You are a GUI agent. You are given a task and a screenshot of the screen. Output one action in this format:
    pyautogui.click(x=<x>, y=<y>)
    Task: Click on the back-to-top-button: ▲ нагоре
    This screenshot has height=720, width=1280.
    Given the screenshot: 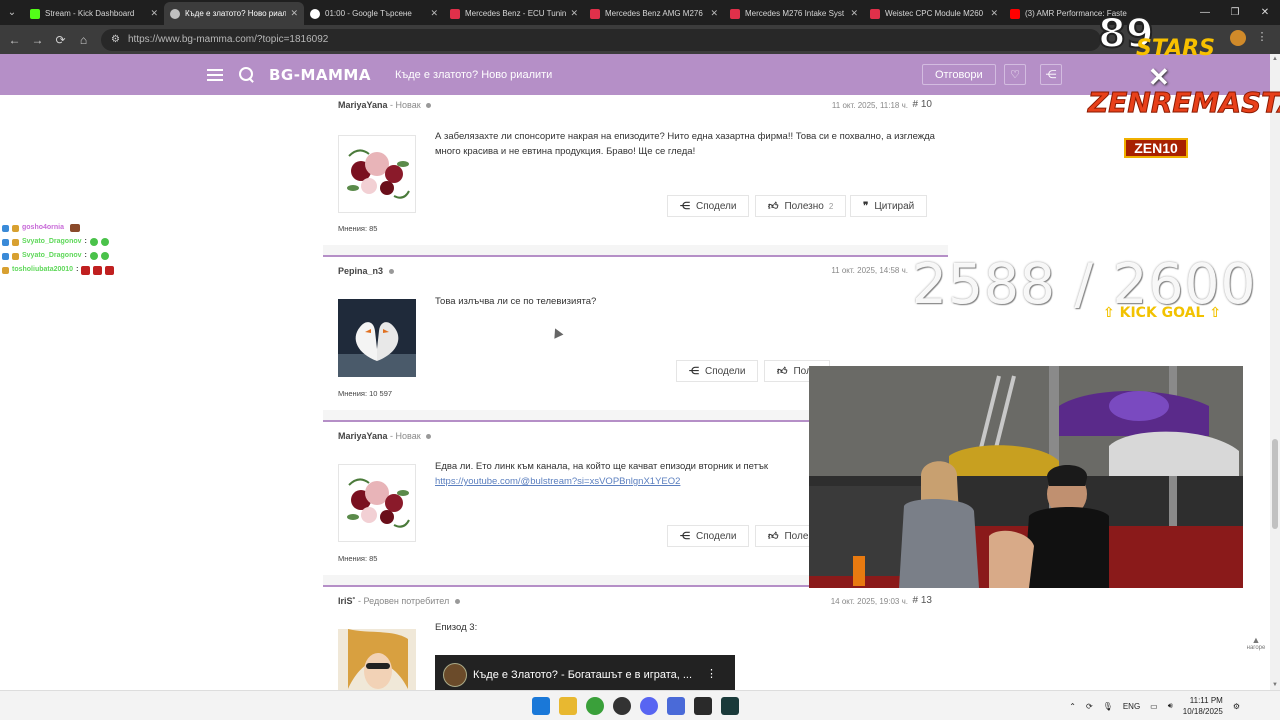 What is the action you would take?
    pyautogui.click(x=1256, y=646)
    